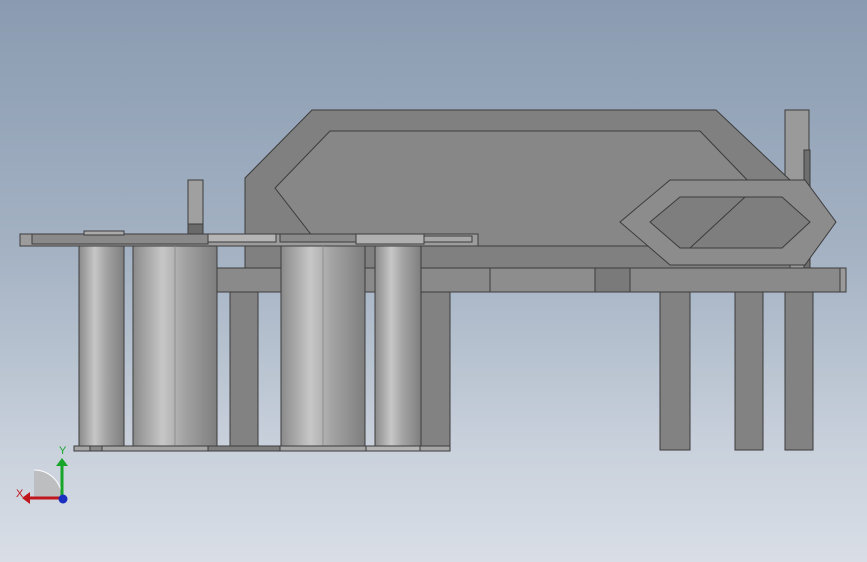 The image size is (867, 562). I want to click on y-axis-label: Y, so click(63, 451).